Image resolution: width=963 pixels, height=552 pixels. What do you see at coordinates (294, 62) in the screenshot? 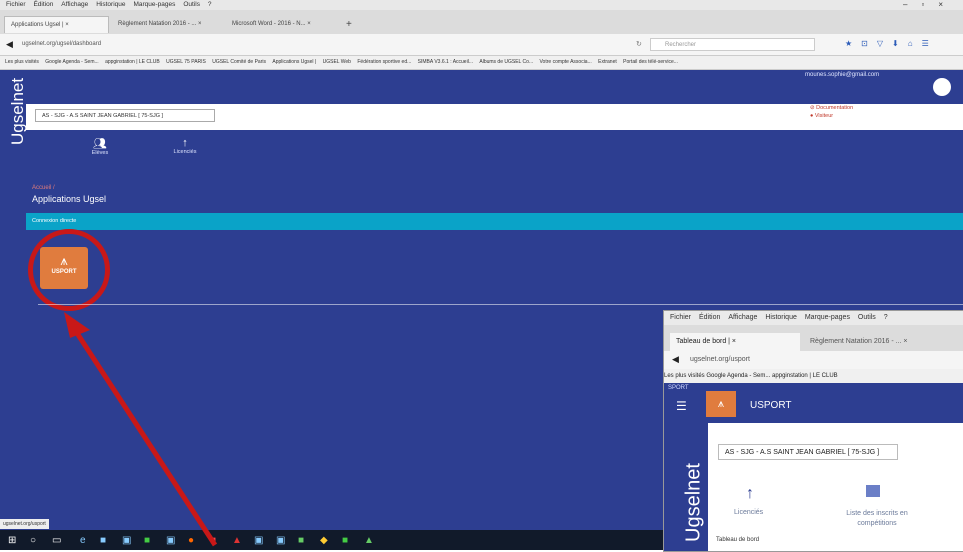
I see `bookmark: Applications Ugsel |` at bounding box center [294, 62].